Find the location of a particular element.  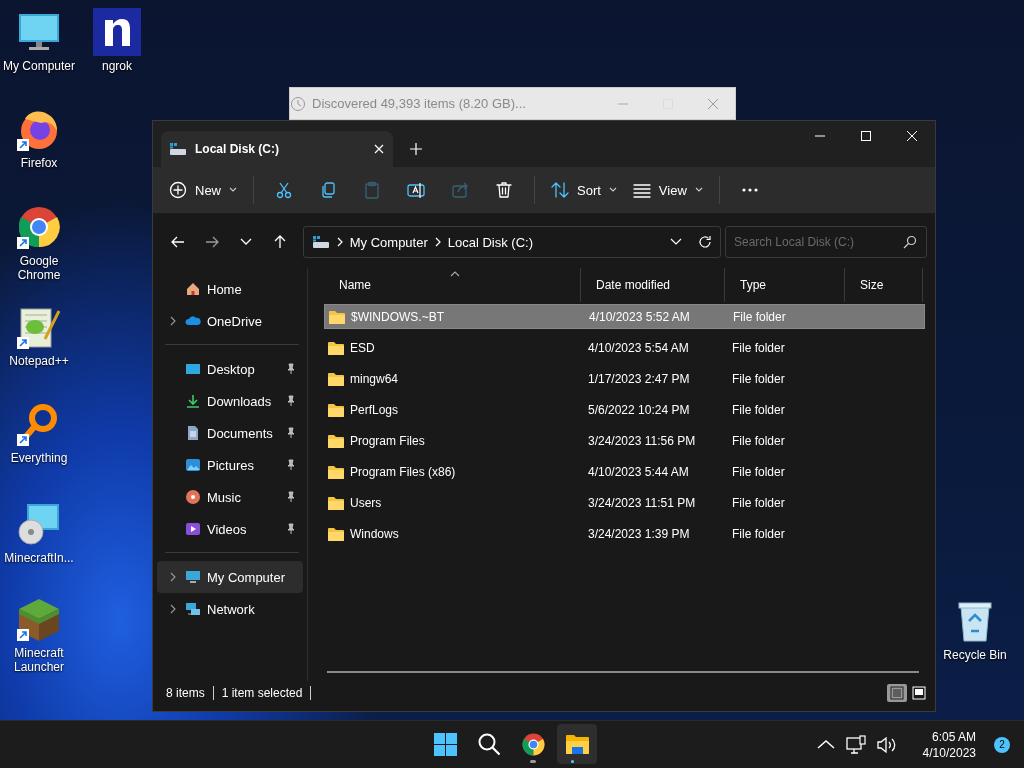

file-row: Program Files 3/24/2023 11:56 PM File folder is located at coordinates (624, 440).